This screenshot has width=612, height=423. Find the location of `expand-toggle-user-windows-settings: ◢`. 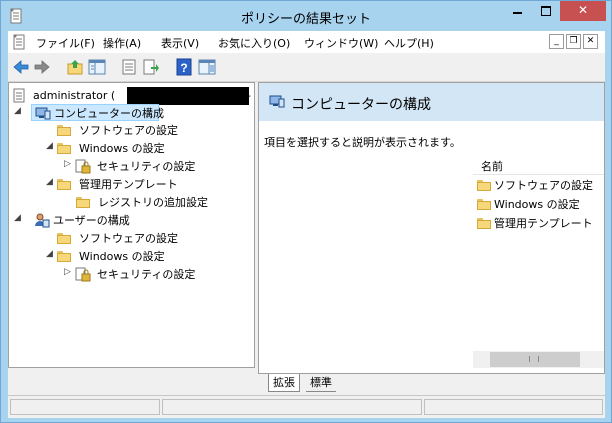

expand-toggle-user-windows-settings: ◢ is located at coordinates (49, 254).